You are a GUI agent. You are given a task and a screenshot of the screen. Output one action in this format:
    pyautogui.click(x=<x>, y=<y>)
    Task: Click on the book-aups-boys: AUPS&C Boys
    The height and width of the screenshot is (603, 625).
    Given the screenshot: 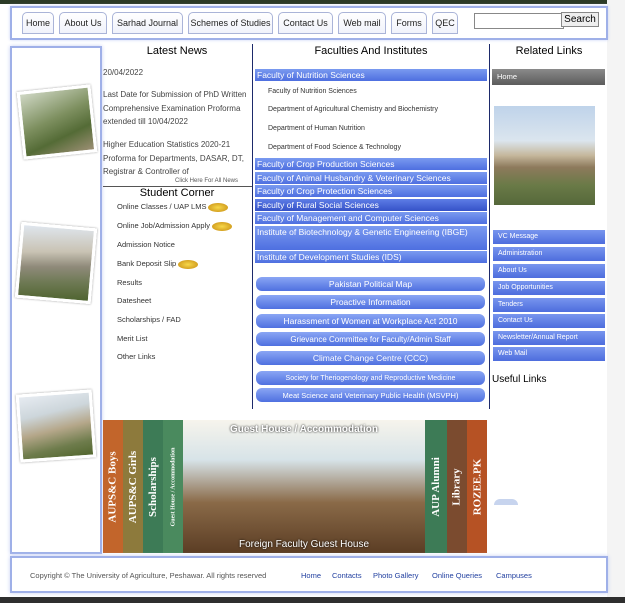 What is the action you would take?
    pyautogui.click(x=113, y=486)
    